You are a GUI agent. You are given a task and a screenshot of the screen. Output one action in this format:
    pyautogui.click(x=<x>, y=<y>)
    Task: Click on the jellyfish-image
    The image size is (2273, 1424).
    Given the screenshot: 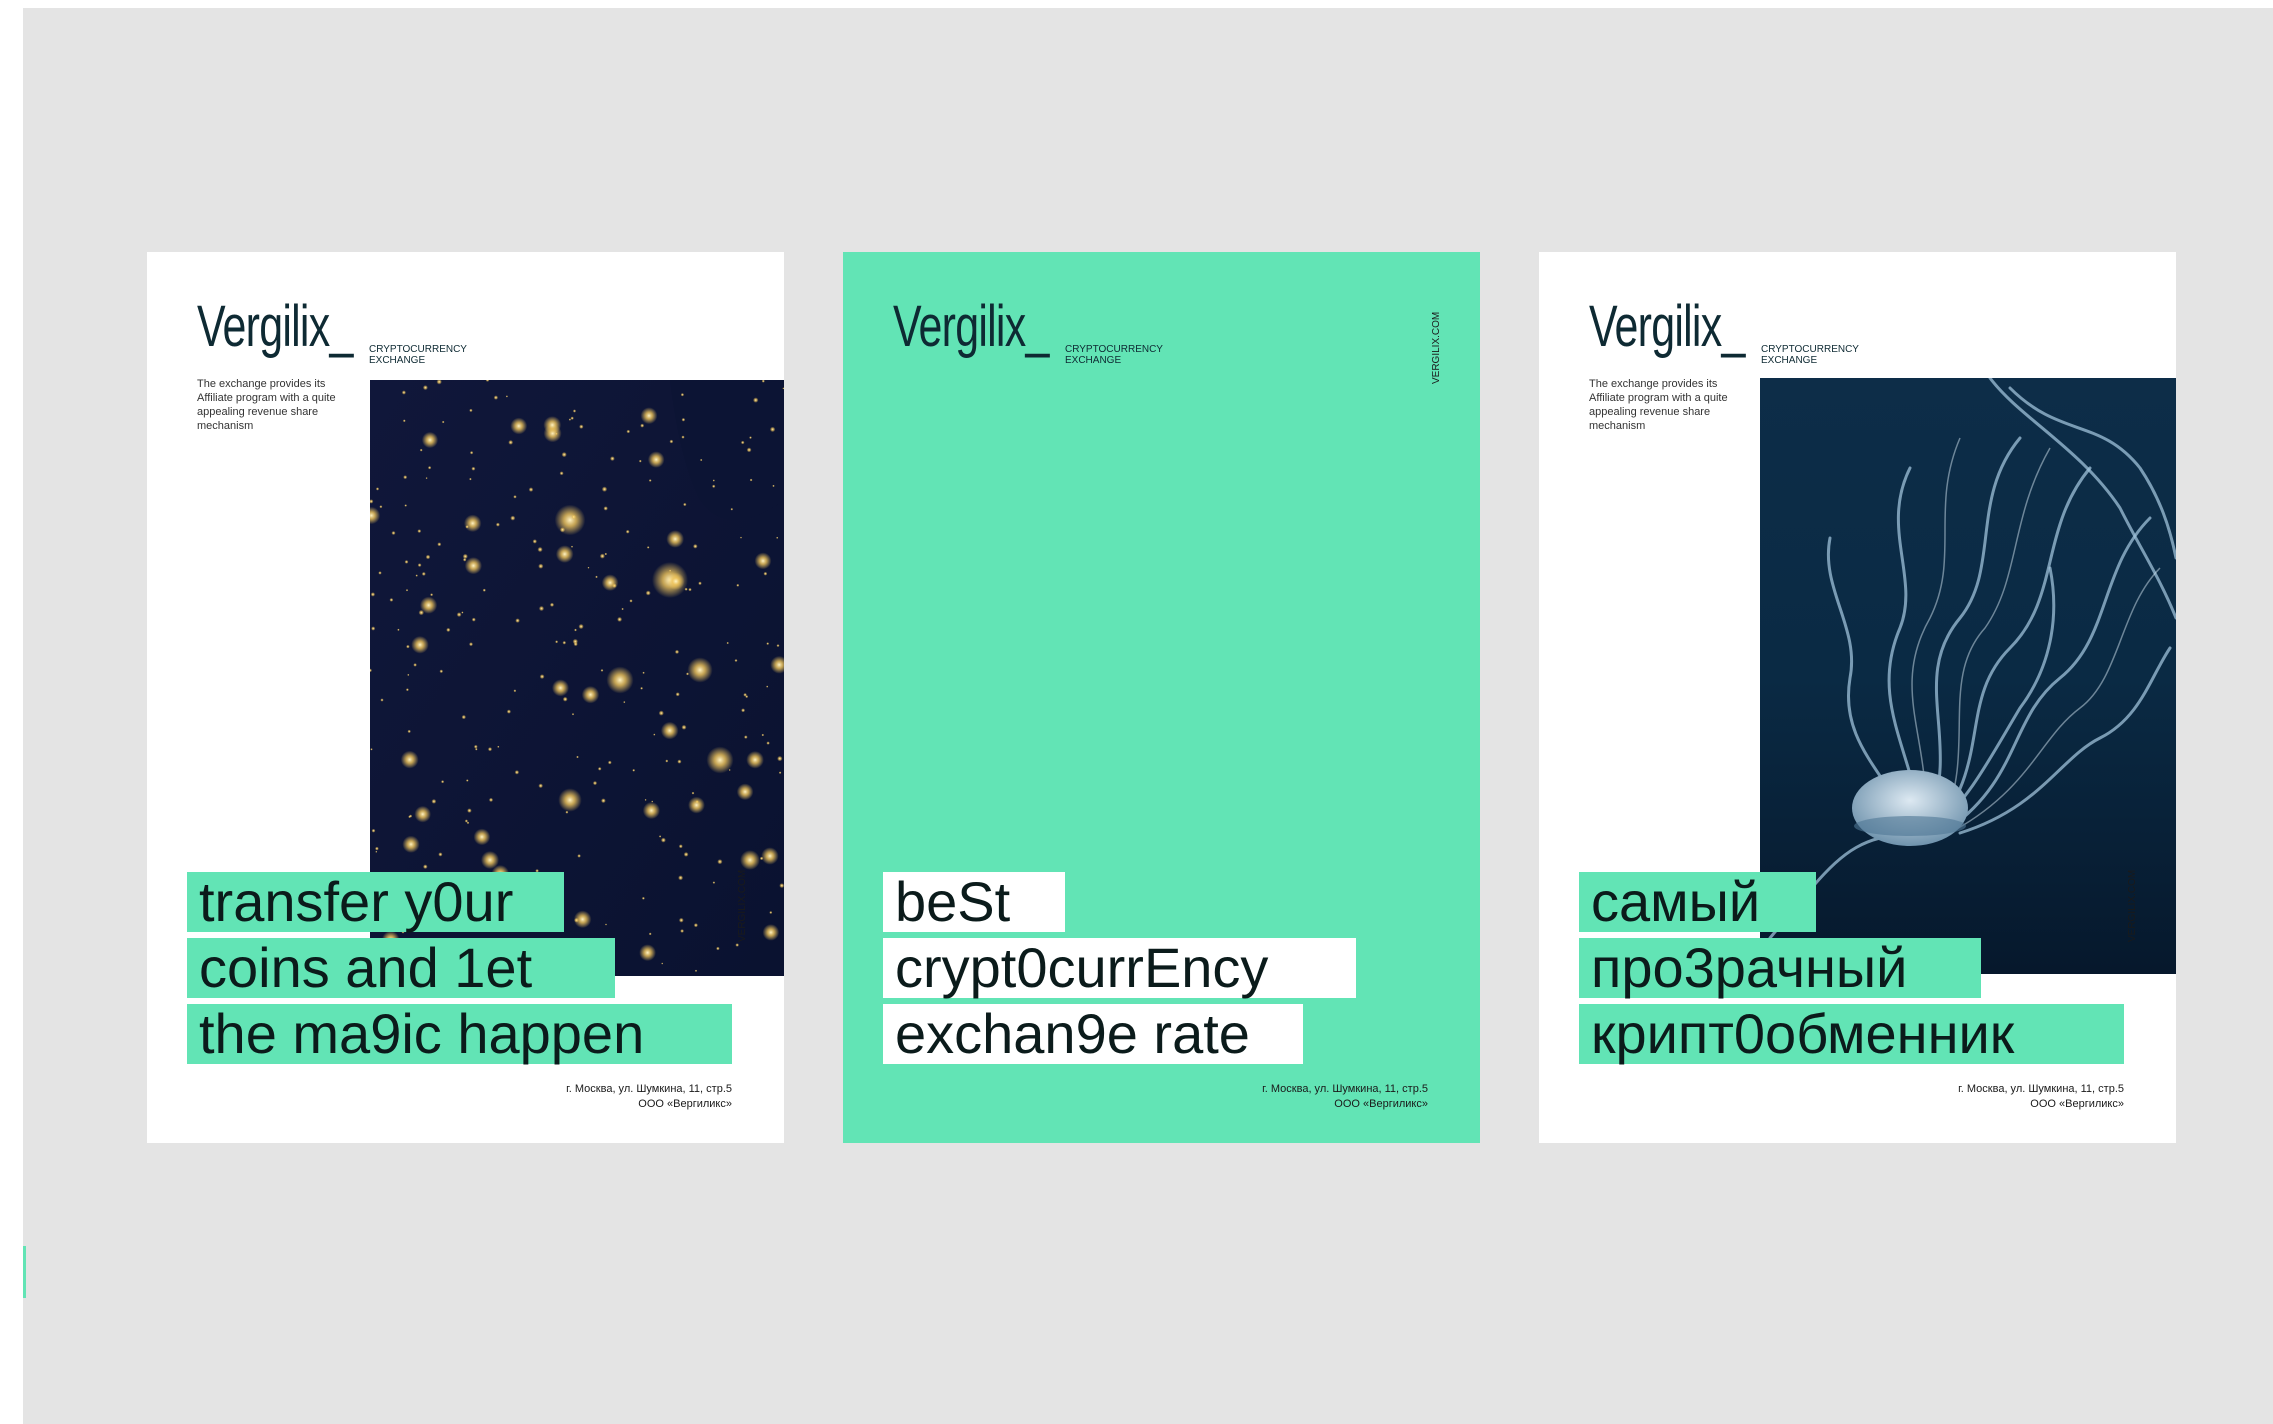 What is the action you would take?
    pyautogui.click(x=1968, y=676)
    